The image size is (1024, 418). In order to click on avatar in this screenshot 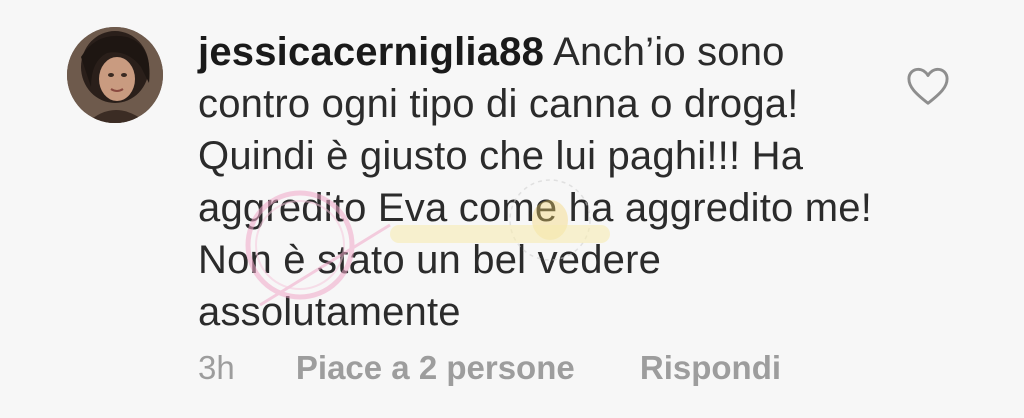, I will do `click(115, 75)`.